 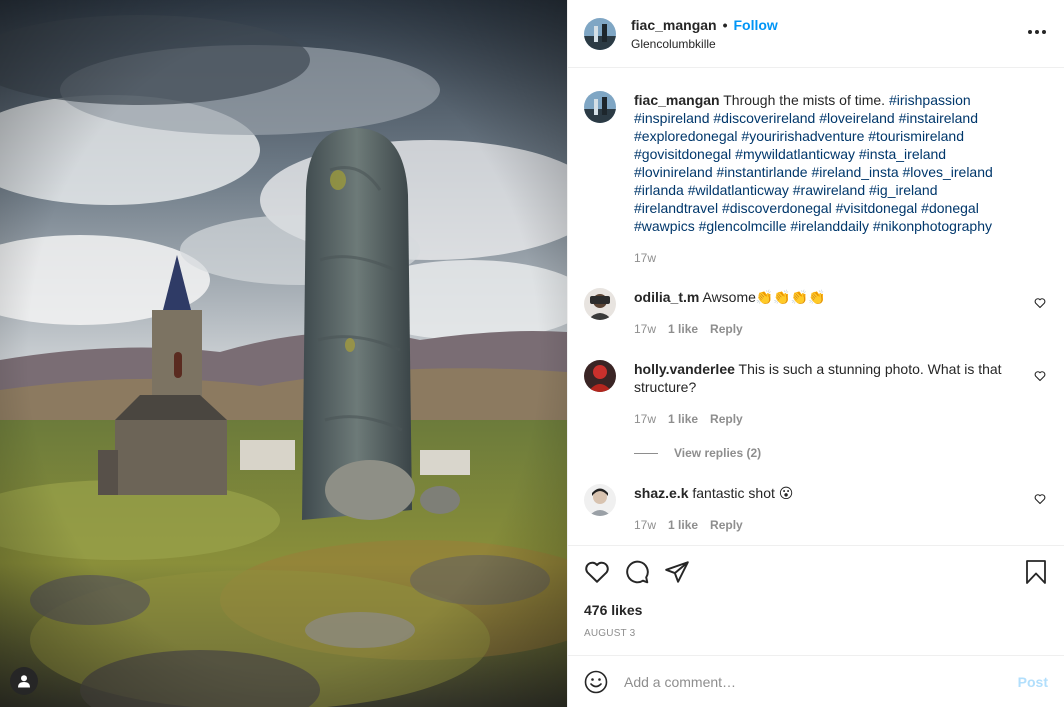 I want to click on user-tag-button, so click(x=24, y=681).